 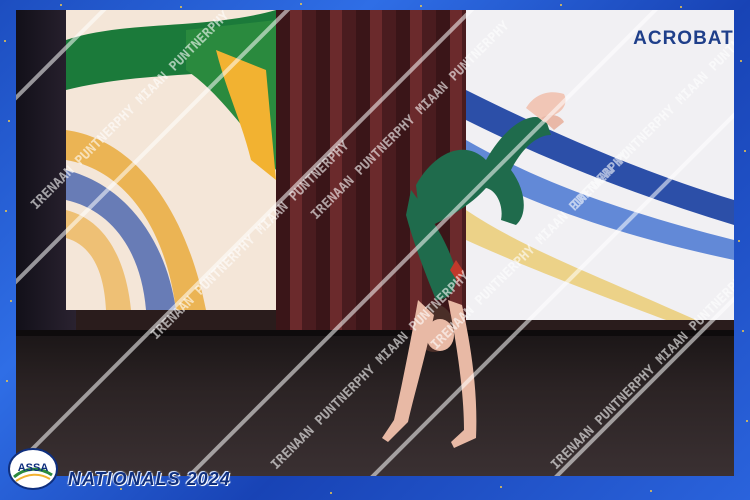 I want to click on assa-logo: ASSA, so click(x=33, y=469).